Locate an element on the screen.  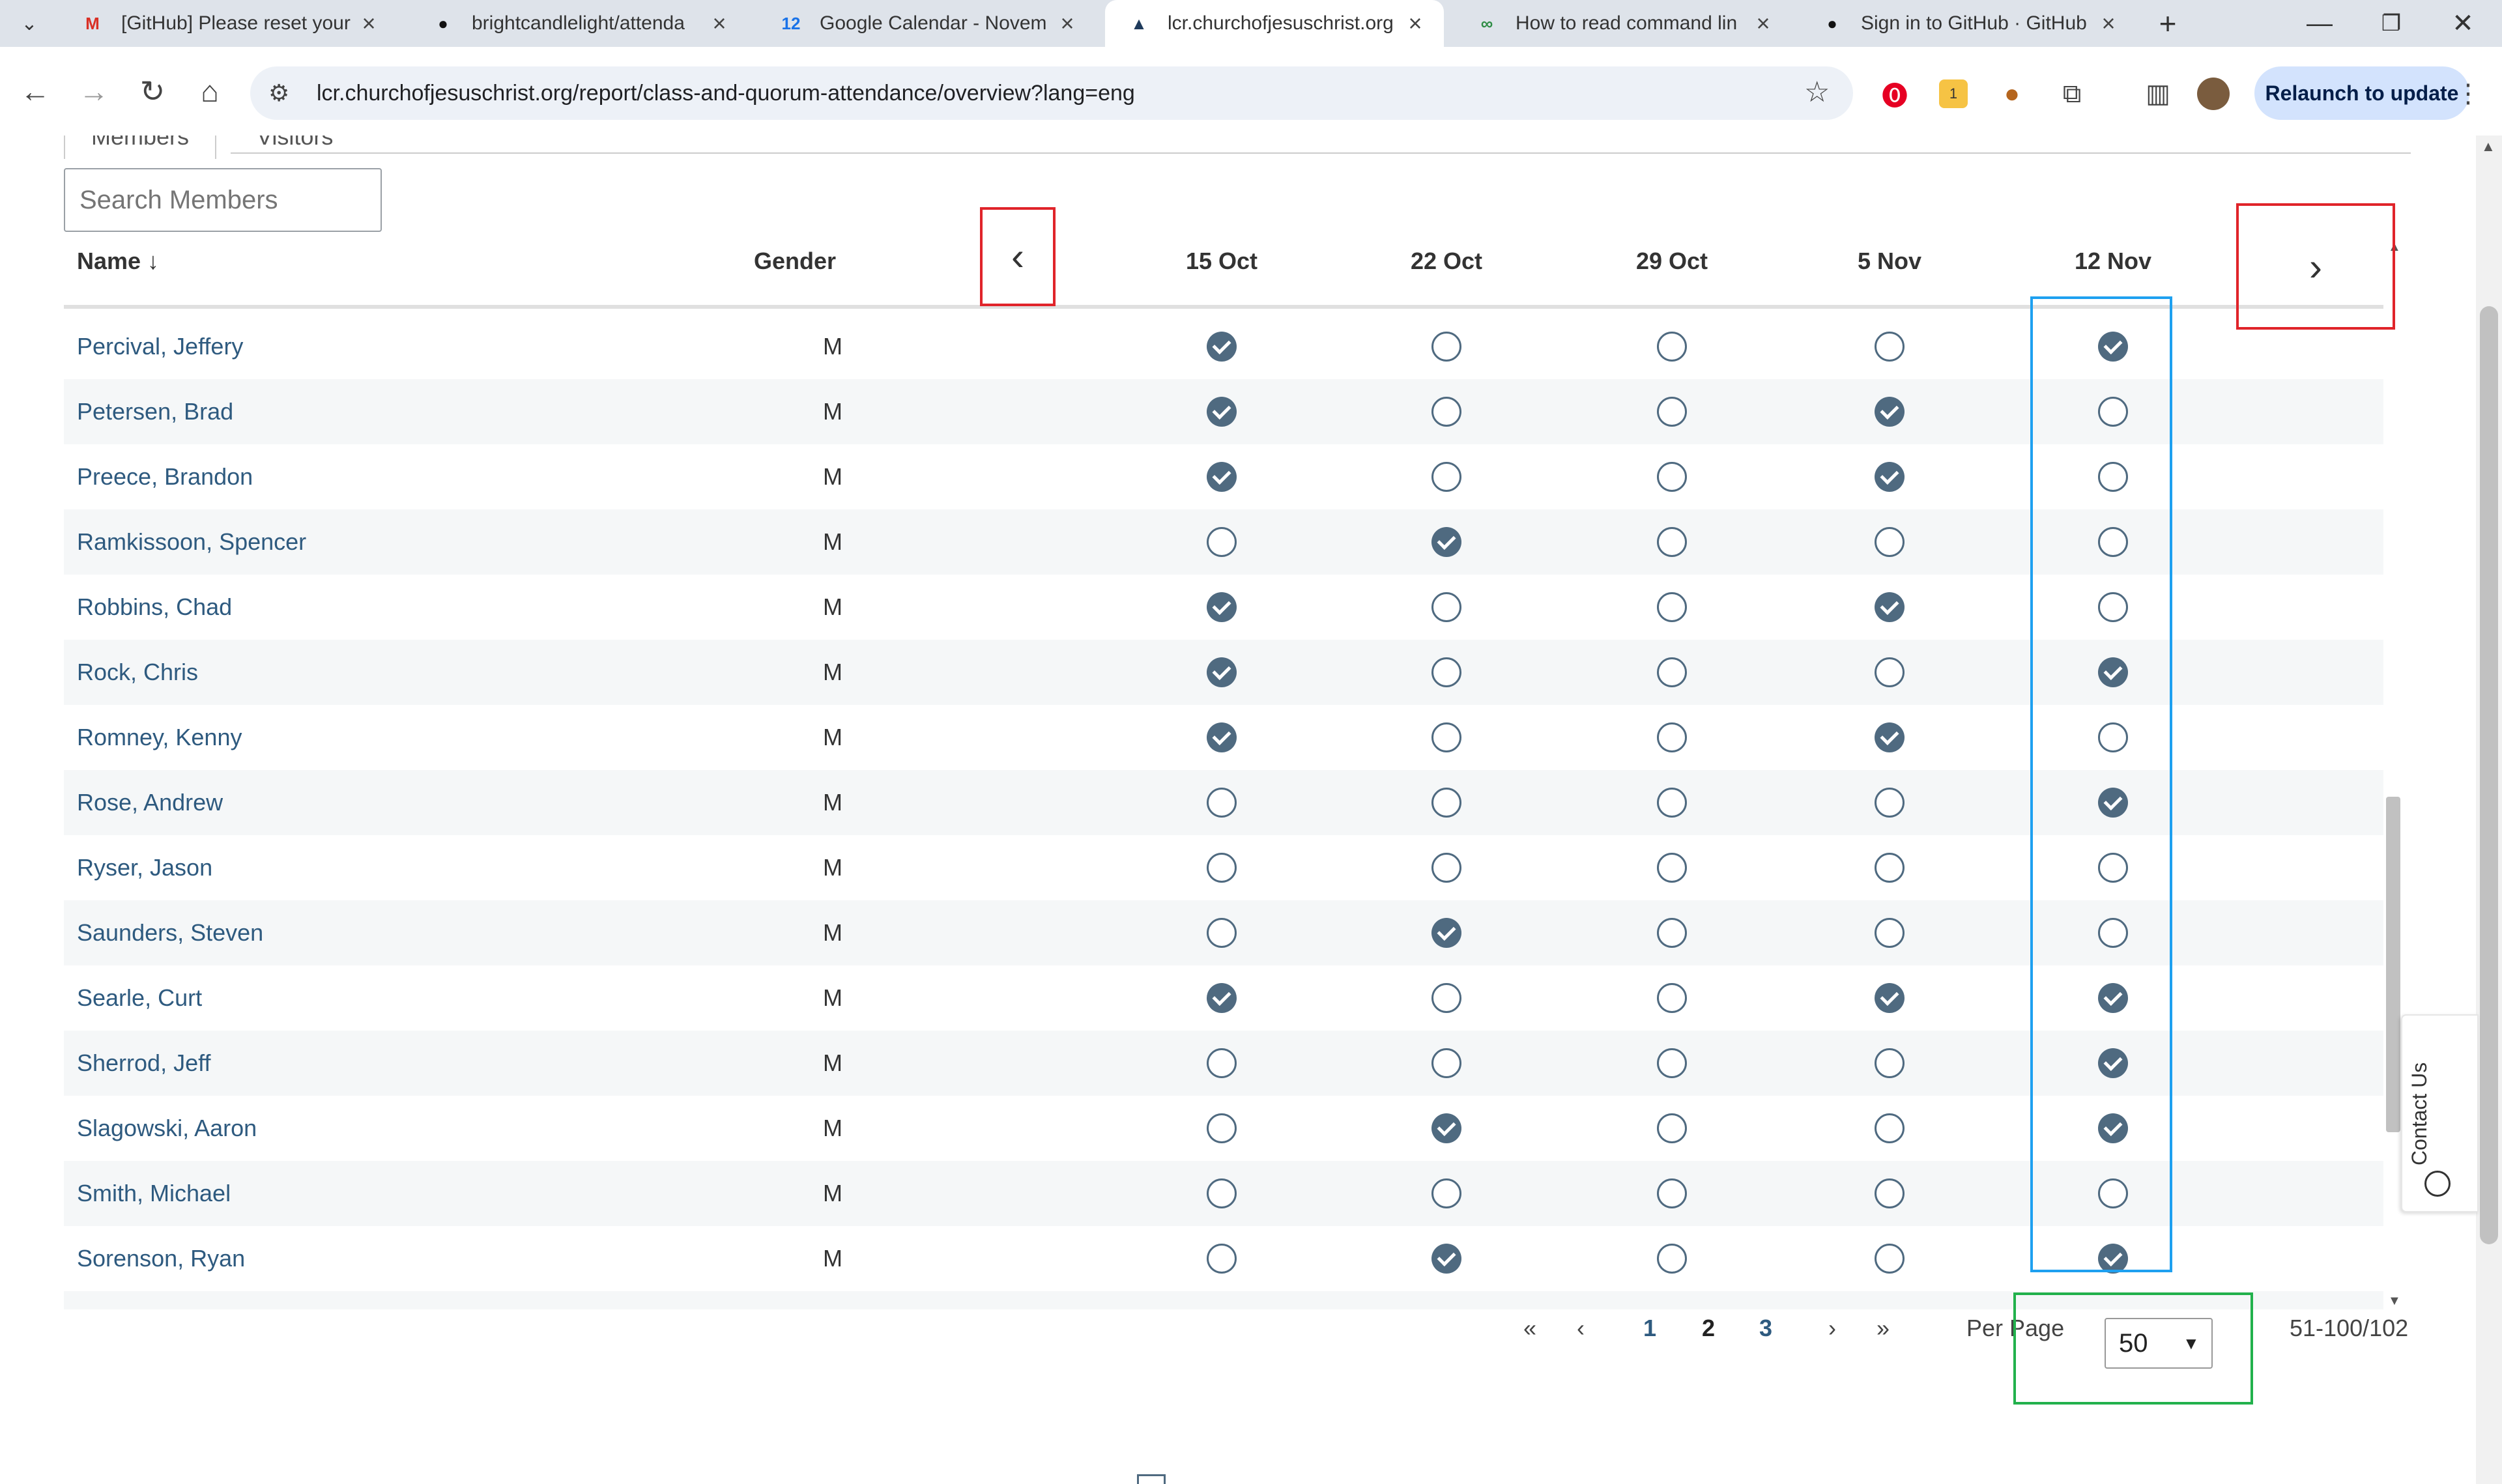
member-name-link: Romney, Kenny is located at coordinates (160, 738).